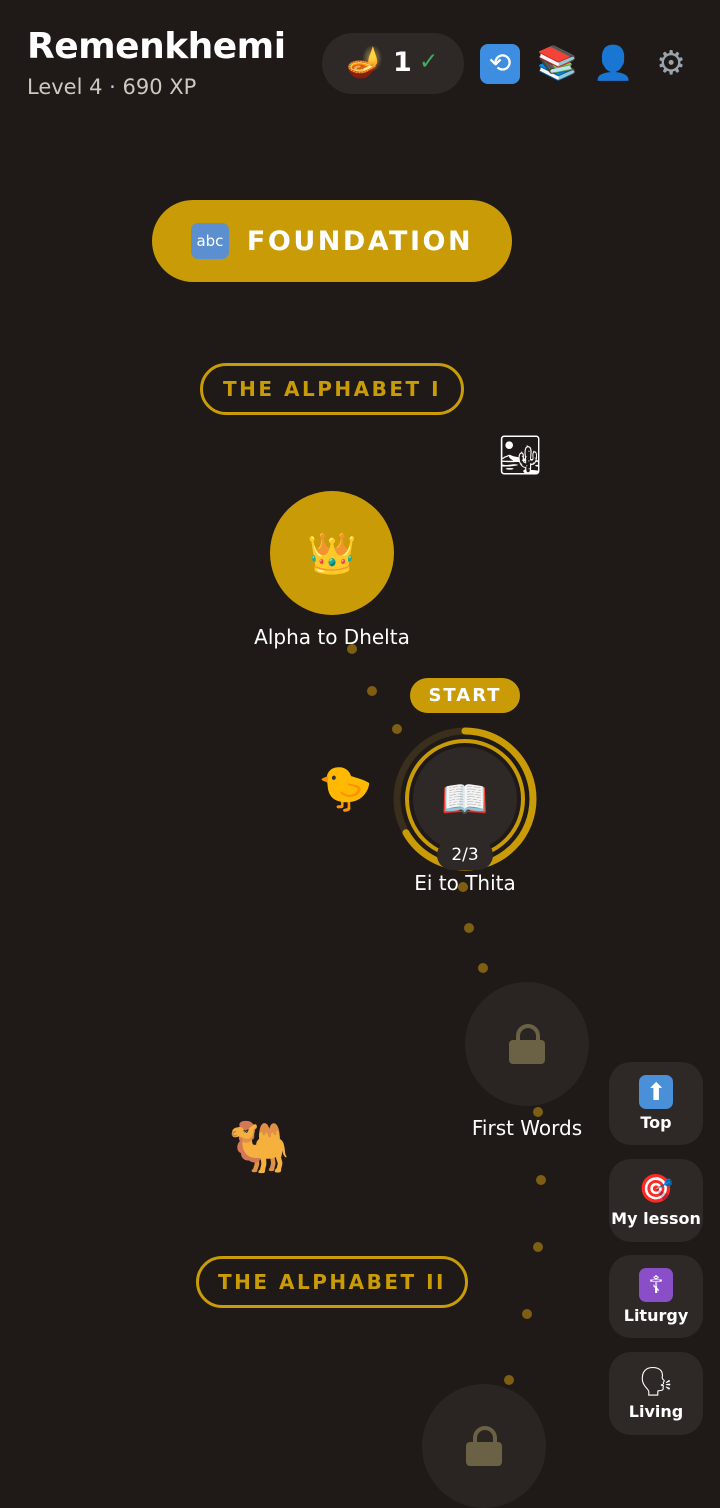  I want to click on lesson-node-alpha-to-dhelta: 👑, so click(332, 553).